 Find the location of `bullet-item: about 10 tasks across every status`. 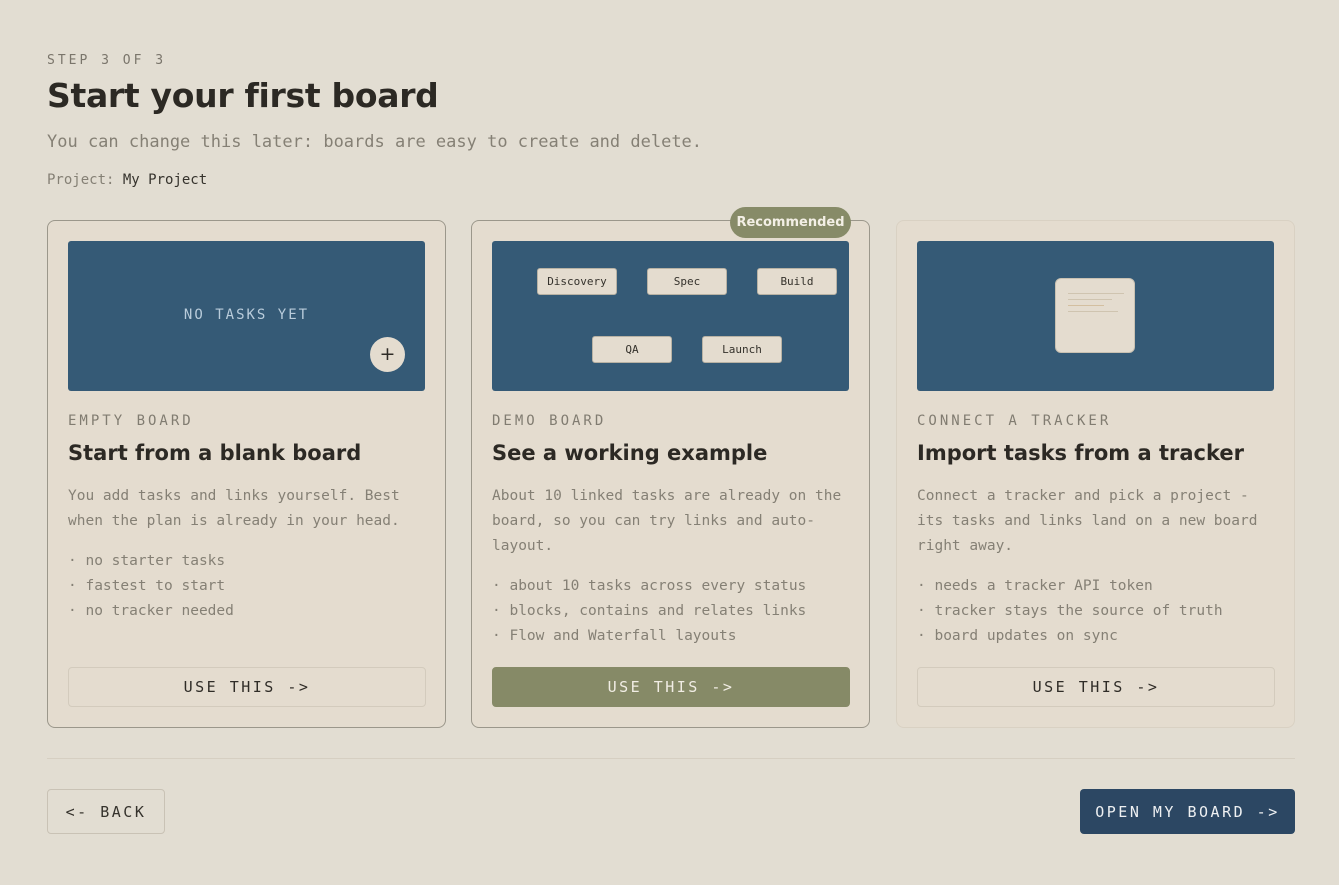

bullet-item: about 10 tasks across every status is located at coordinates (649, 586).